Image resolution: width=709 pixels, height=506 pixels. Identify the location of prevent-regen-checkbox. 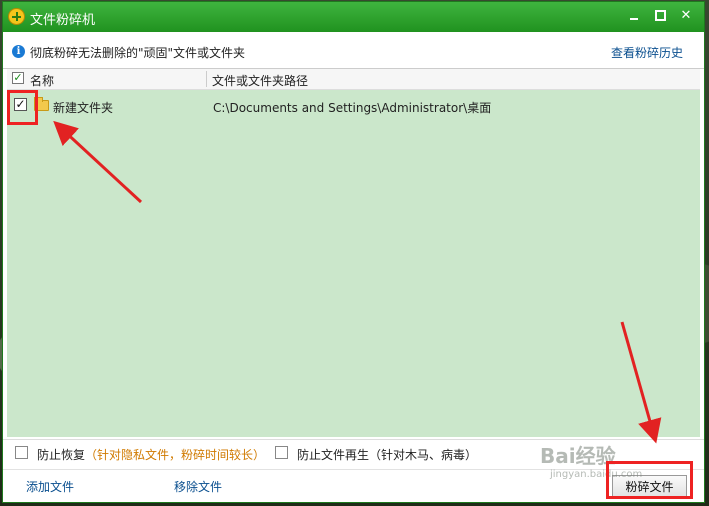
(281, 452).